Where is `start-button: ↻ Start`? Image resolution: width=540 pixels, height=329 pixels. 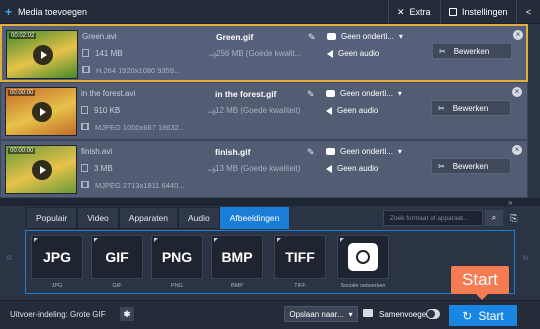
start-button: ↻ Start is located at coordinates (483, 315).